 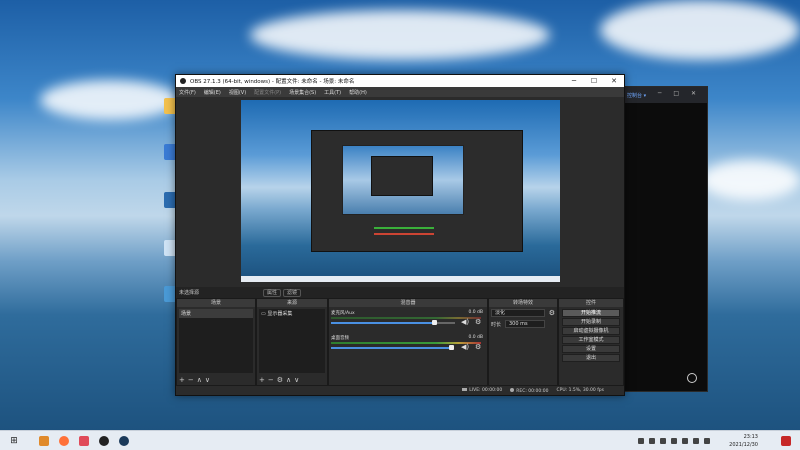 I want to click on notification-button, so click(x=786, y=440).